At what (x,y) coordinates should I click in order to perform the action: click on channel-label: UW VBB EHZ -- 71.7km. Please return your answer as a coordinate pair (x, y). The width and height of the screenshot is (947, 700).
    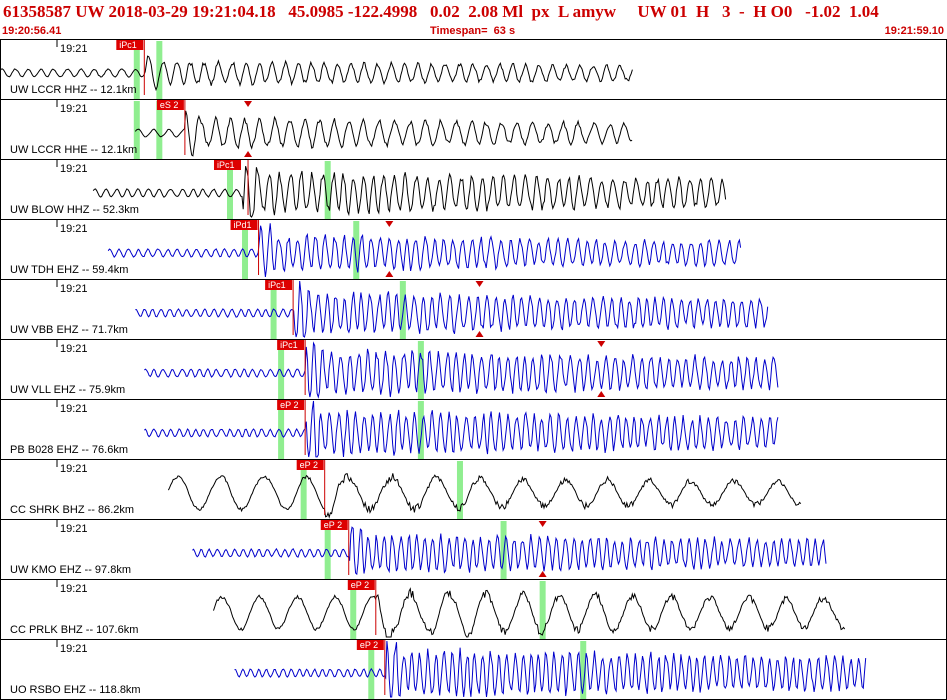
    Looking at the image, I should click on (69, 330).